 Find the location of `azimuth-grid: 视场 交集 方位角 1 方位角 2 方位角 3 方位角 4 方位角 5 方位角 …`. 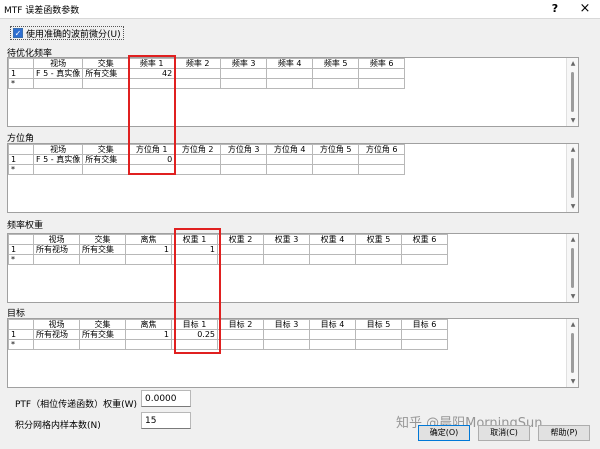

azimuth-grid: 视场 交集 方位角 1 方位角 2 方位角 3 方位角 4 方位角 5 方位角 … is located at coordinates (293, 178).